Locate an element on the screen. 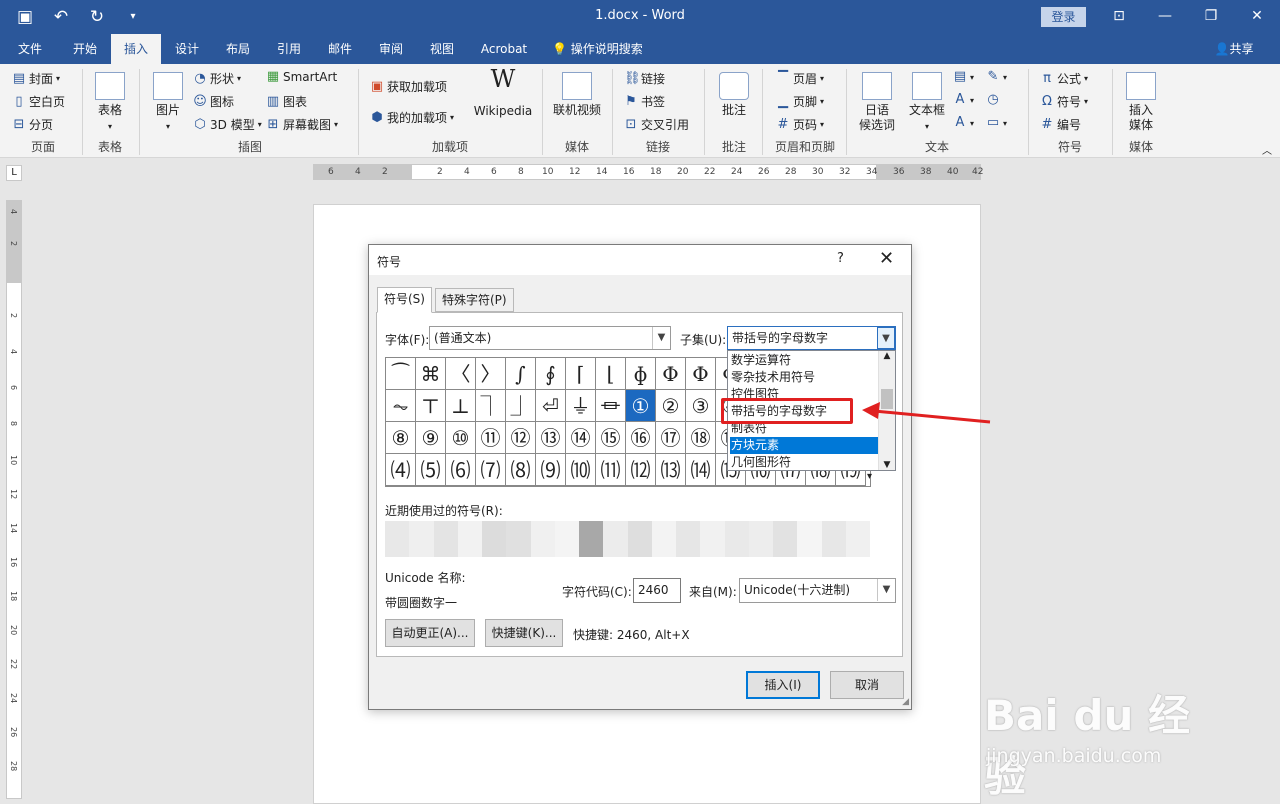 The height and width of the screenshot is (804, 1280). wikipedia-button: W Wikipedia is located at coordinates (503, 93).